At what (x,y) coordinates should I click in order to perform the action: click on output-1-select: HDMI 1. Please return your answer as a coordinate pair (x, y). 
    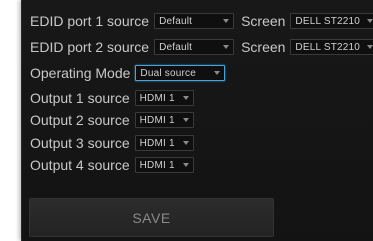
    Looking at the image, I should click on (164, 98).